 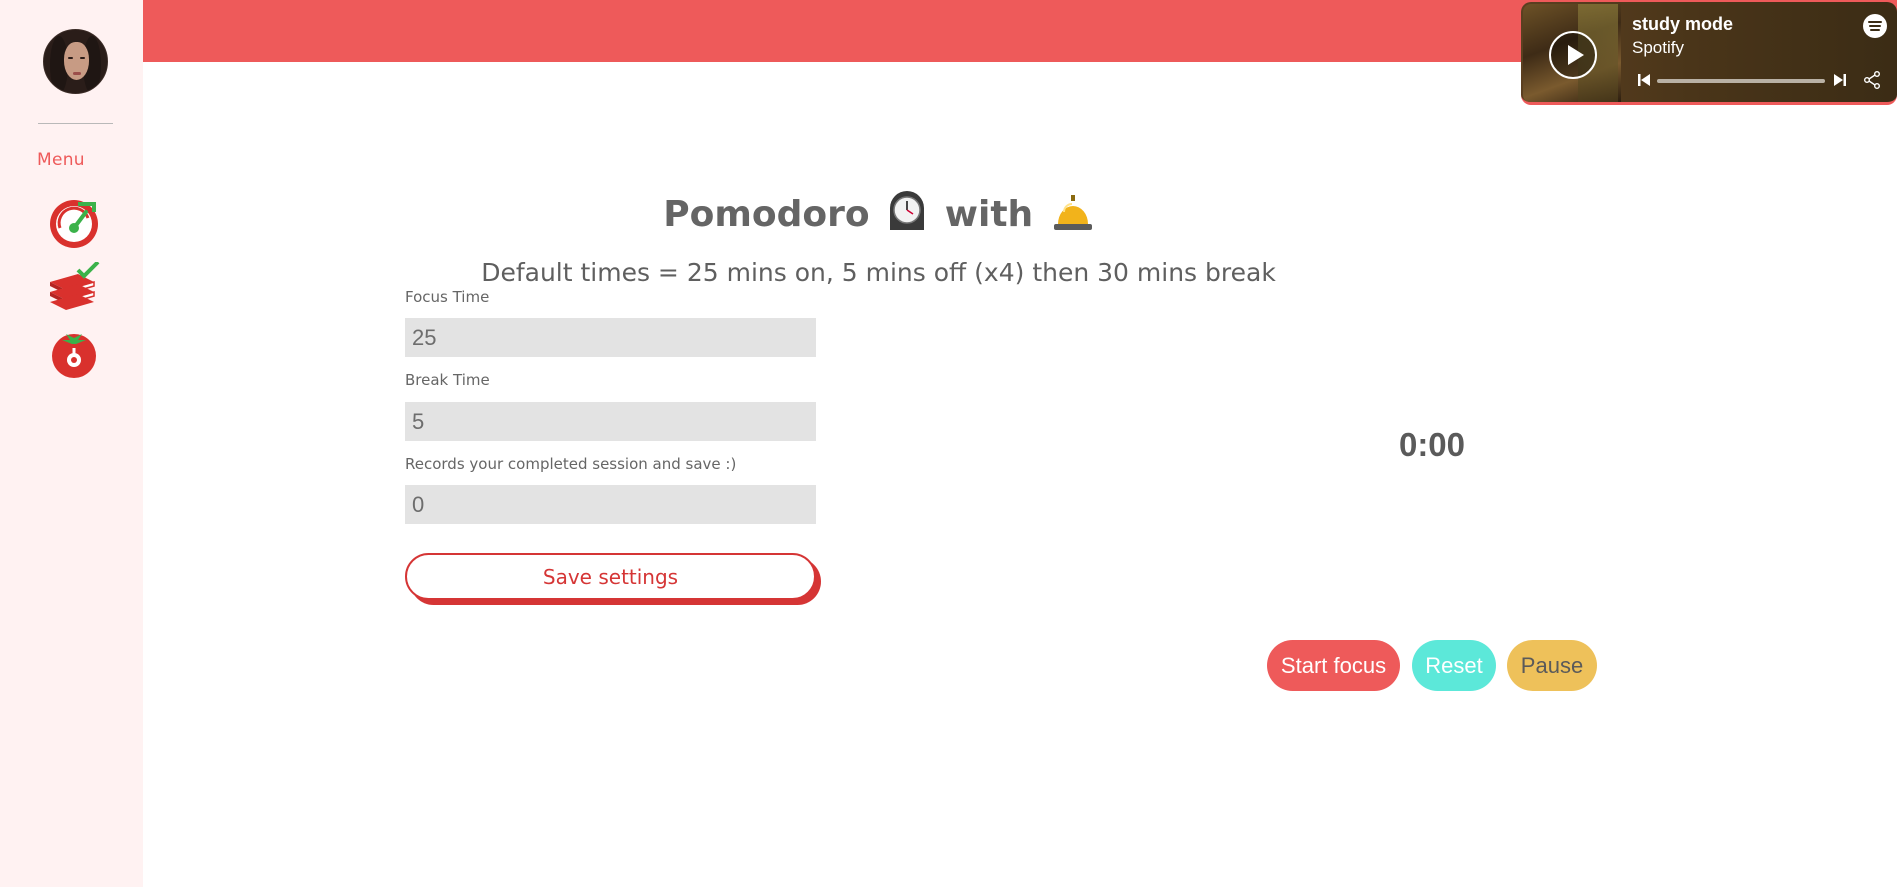 I want to click on focus-time-input, so click(x=610, y=337).